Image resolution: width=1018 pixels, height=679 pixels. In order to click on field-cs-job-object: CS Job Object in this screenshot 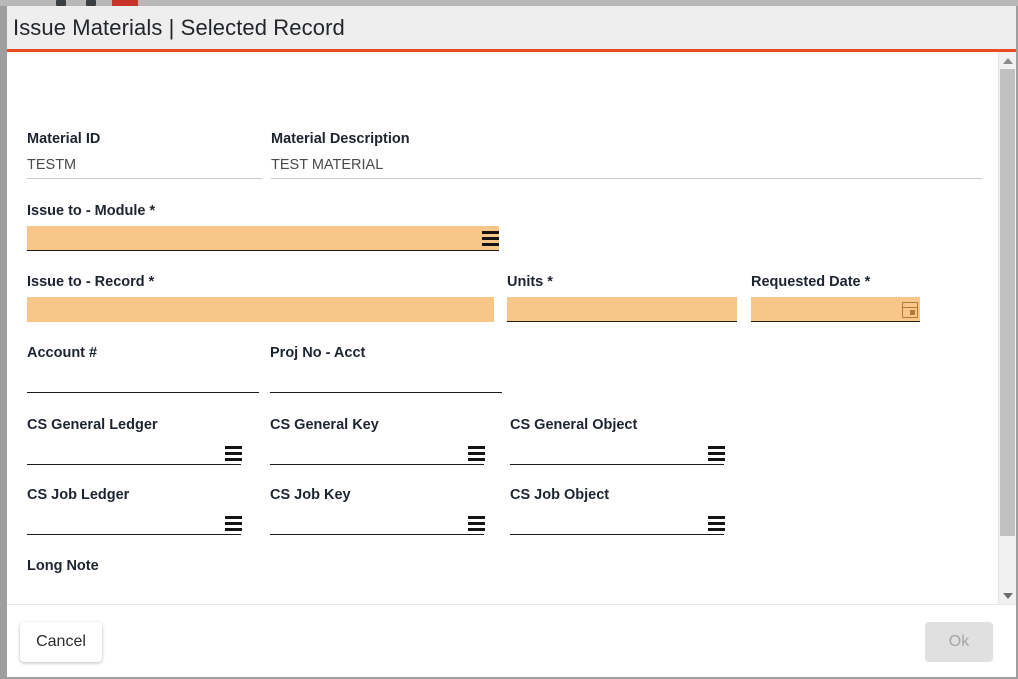, I will do `click(617, 510)`.